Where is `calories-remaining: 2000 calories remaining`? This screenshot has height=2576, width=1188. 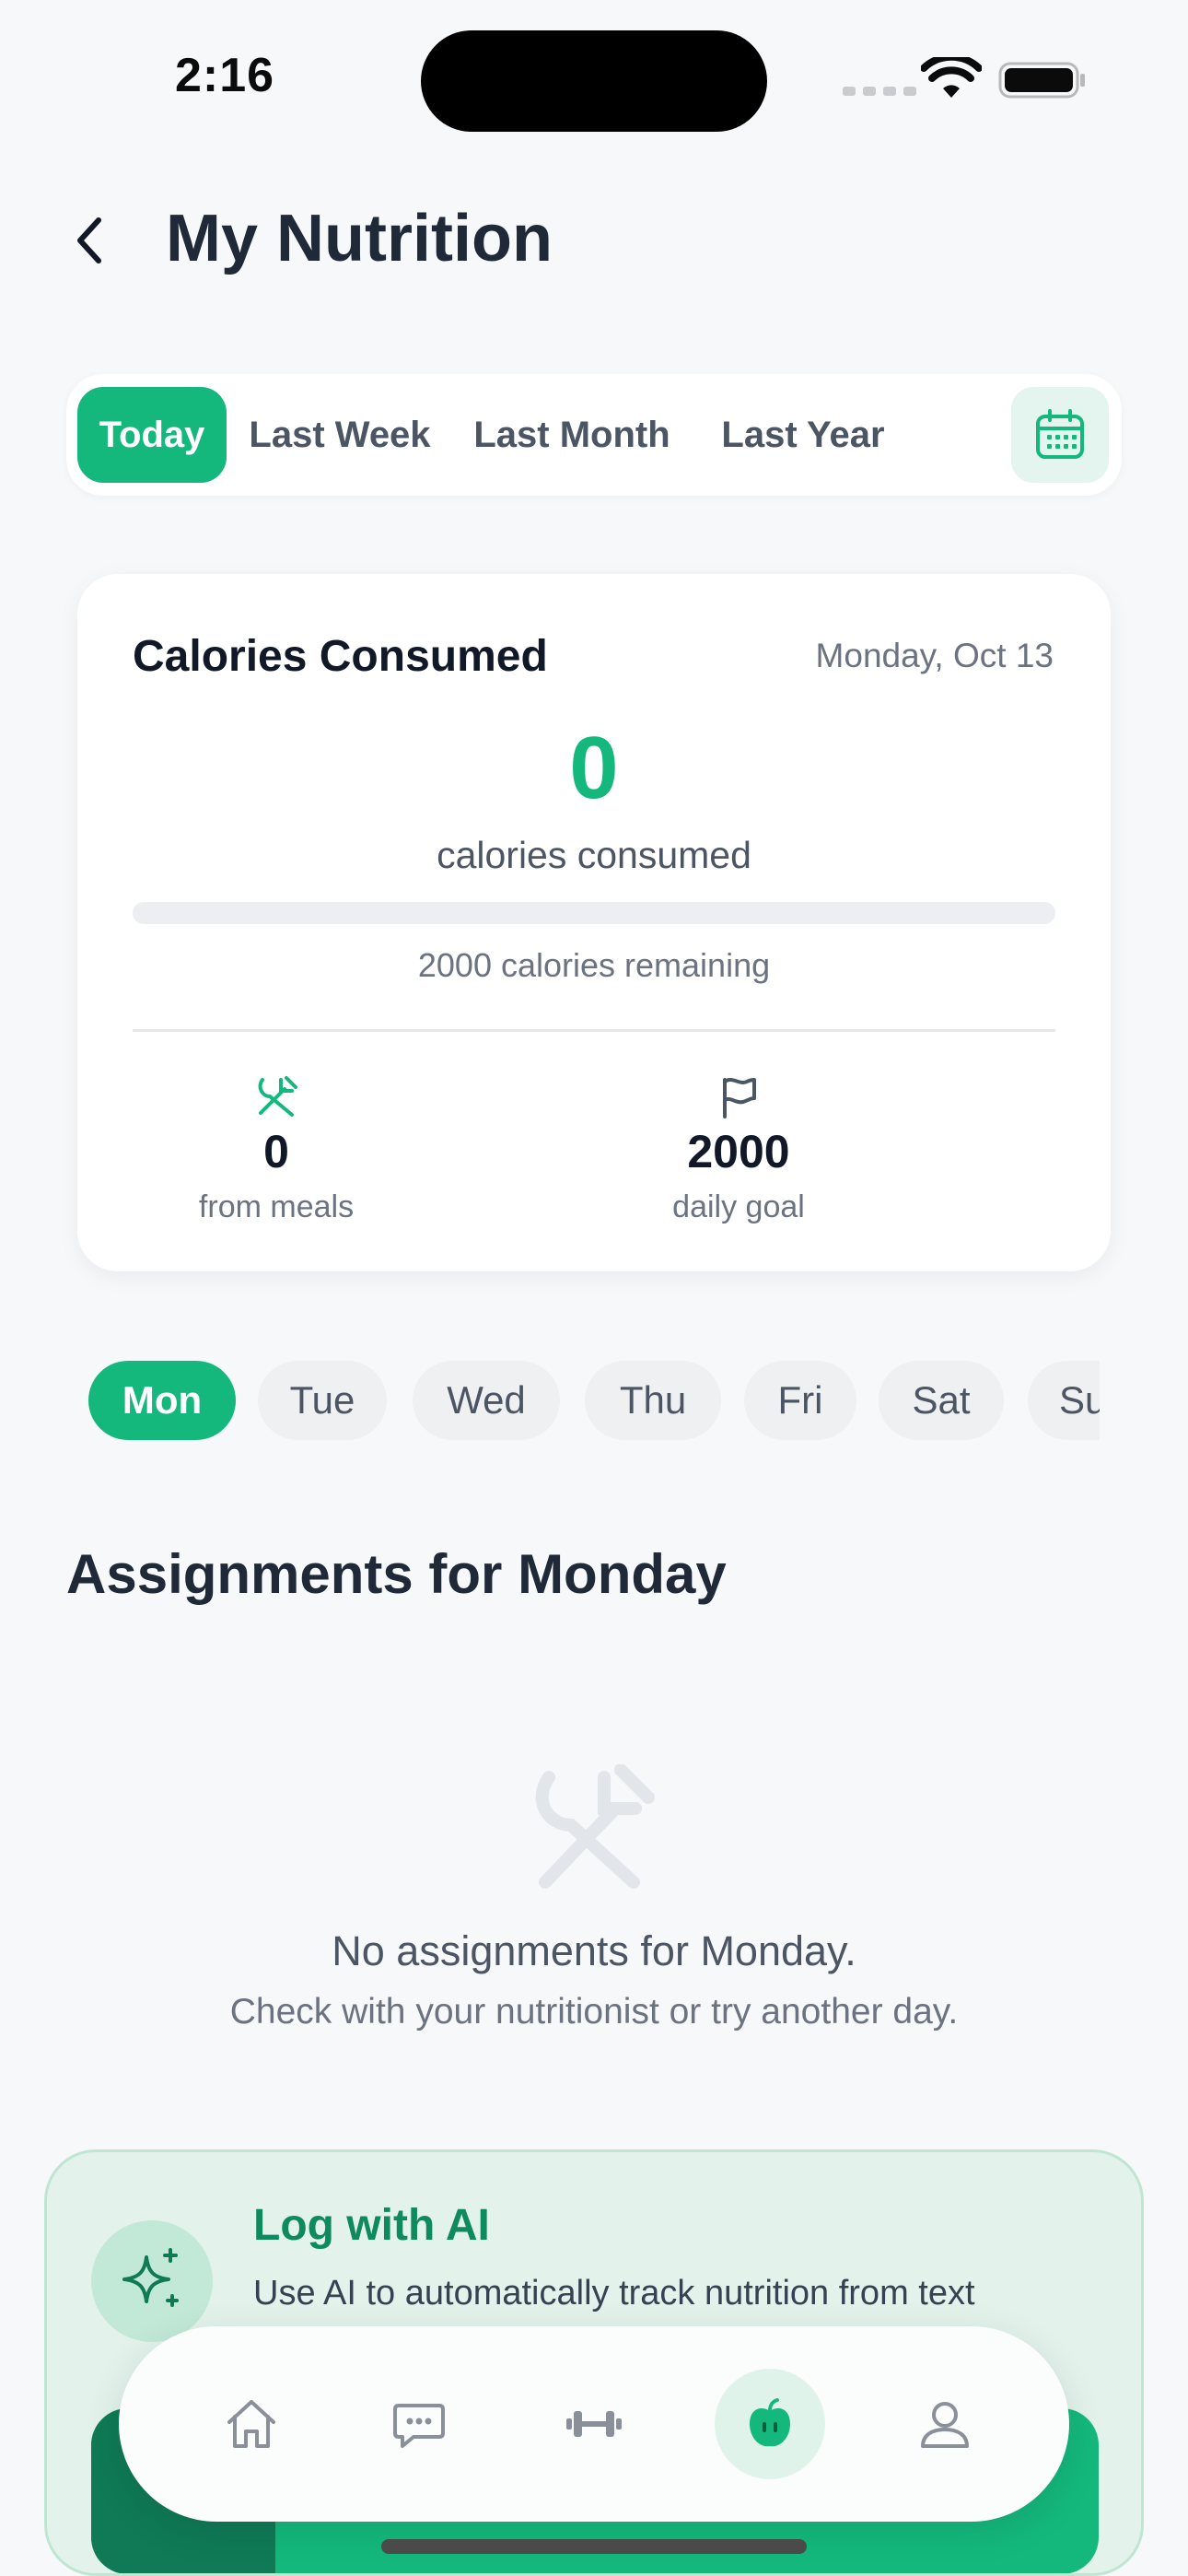 calories-remaining: 2000 calories remaining is located at coordinates (594, 965).